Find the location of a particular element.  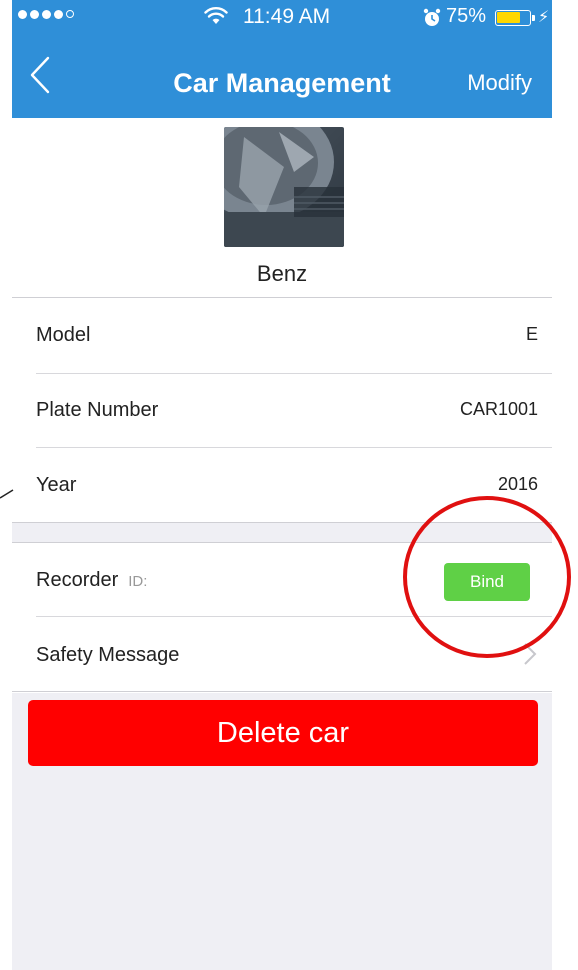

year-label: Year is located at coordinates (56, 485).